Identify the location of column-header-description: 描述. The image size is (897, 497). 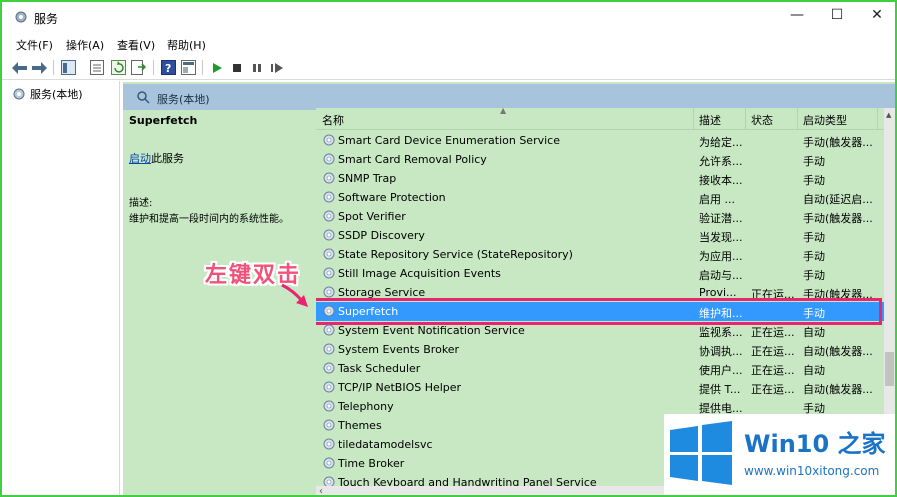
(710, 120).